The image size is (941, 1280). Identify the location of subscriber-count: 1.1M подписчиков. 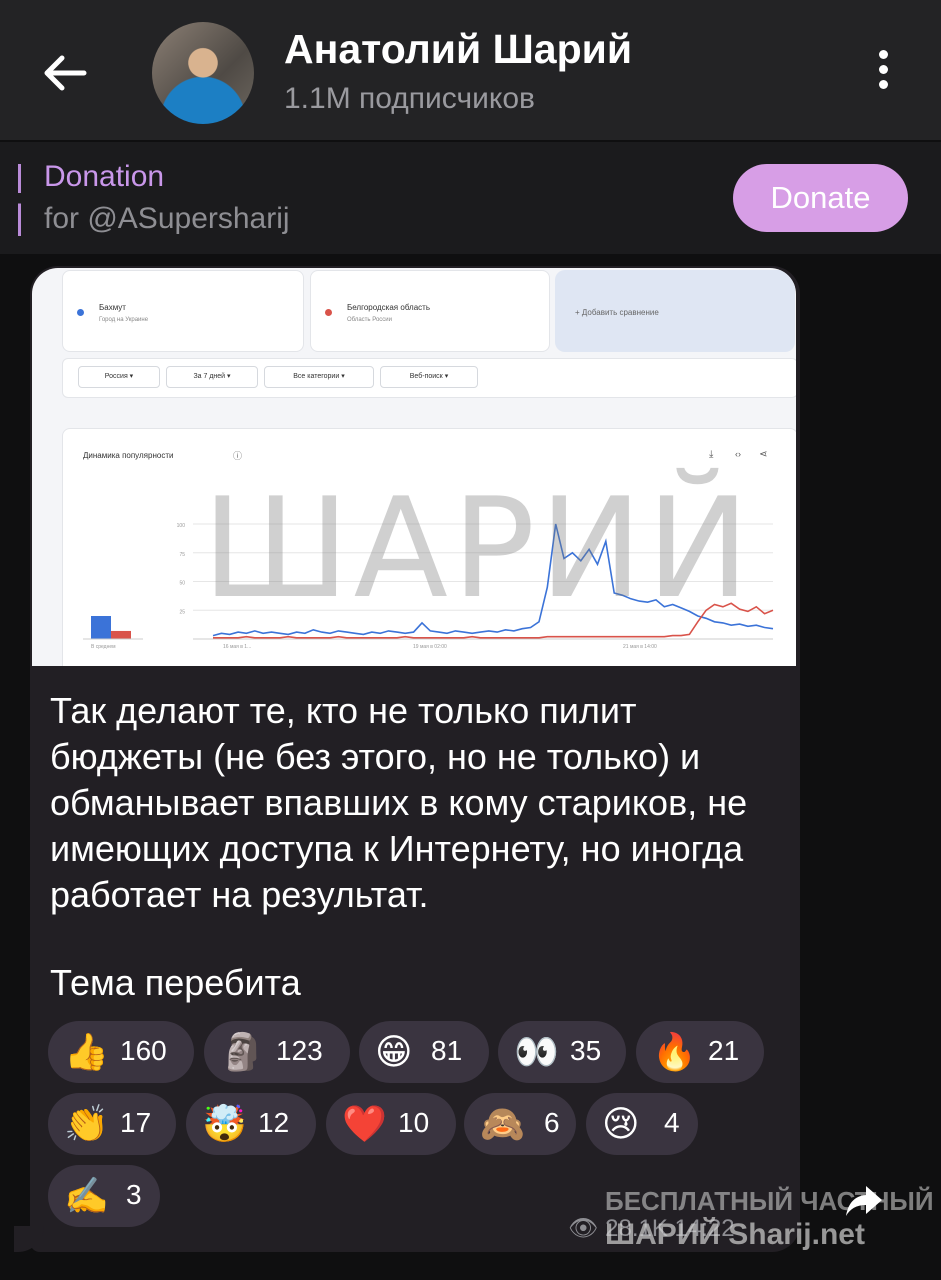
(409, 98).